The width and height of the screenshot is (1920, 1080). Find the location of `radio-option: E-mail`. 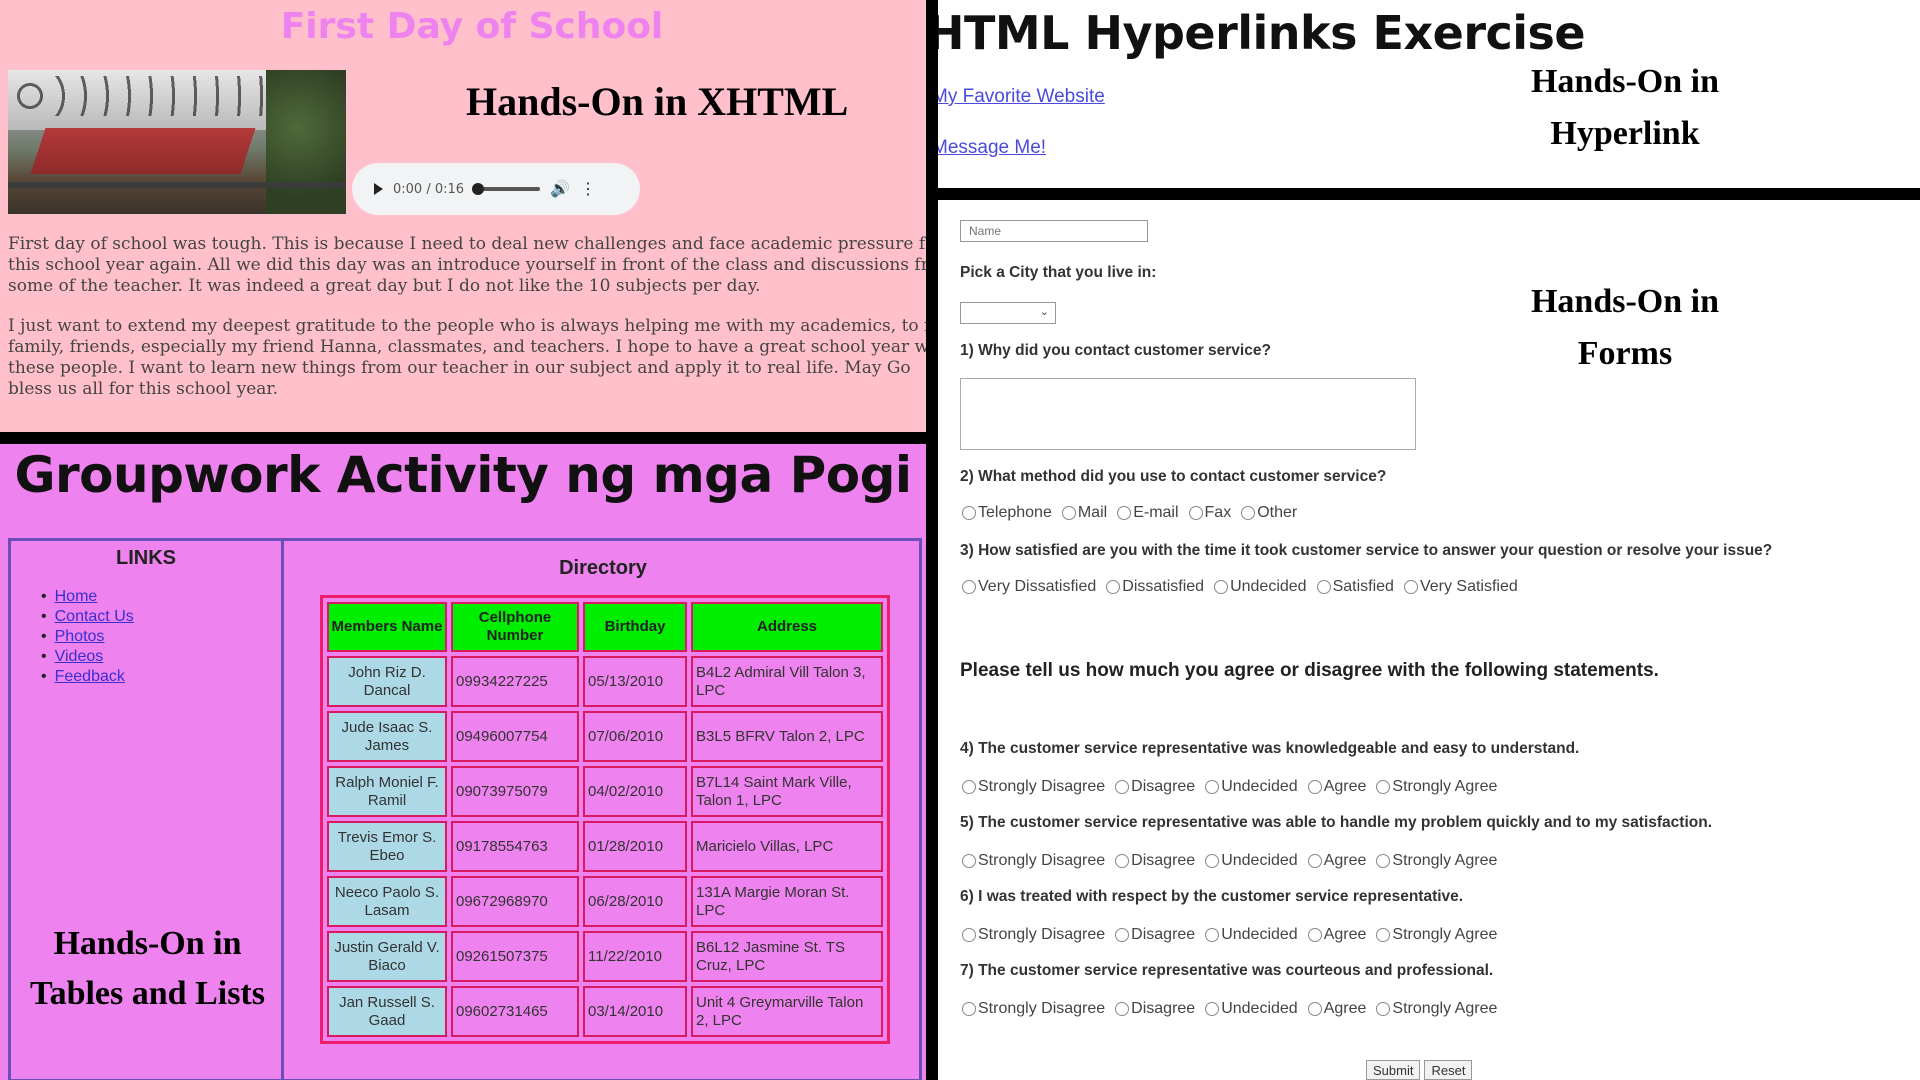

radio-option: E-mail is located at coordinates (1148, 513).